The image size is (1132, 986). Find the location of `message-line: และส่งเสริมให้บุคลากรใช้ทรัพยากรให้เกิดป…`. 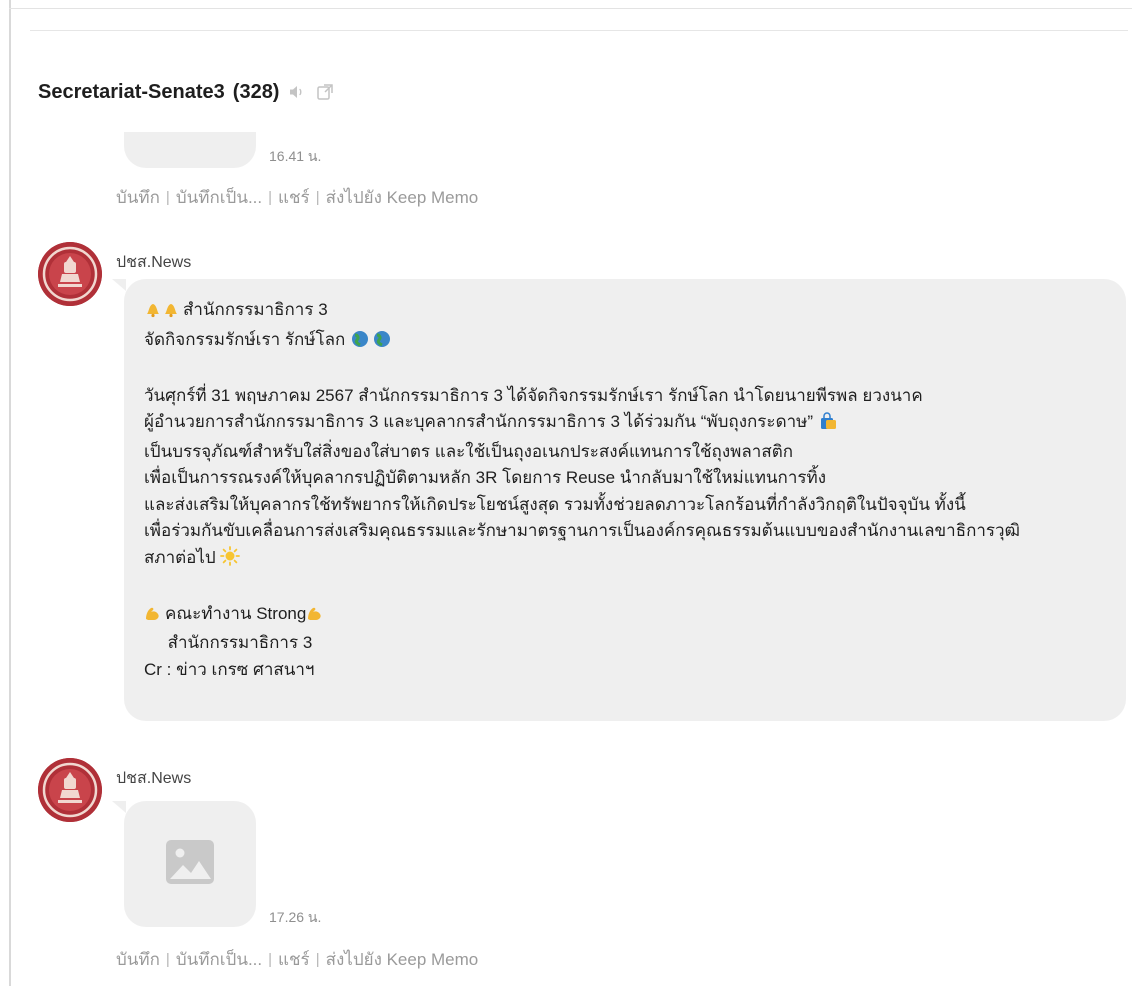

message-line: และส่งเสริมให้บุคลากรใช้ทรัพยากรให้เกิดป… is located at coordinates (555, 504).